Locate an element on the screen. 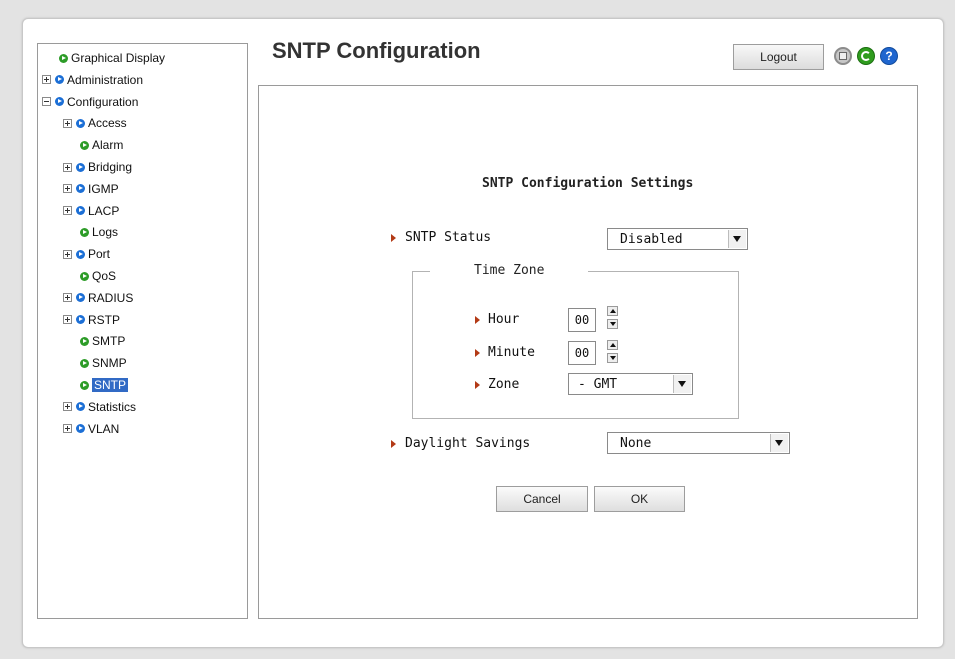 This screenshot has width=955, height=659. sidebar-item-smtp: SMTP is located at coordinates (102, 341).